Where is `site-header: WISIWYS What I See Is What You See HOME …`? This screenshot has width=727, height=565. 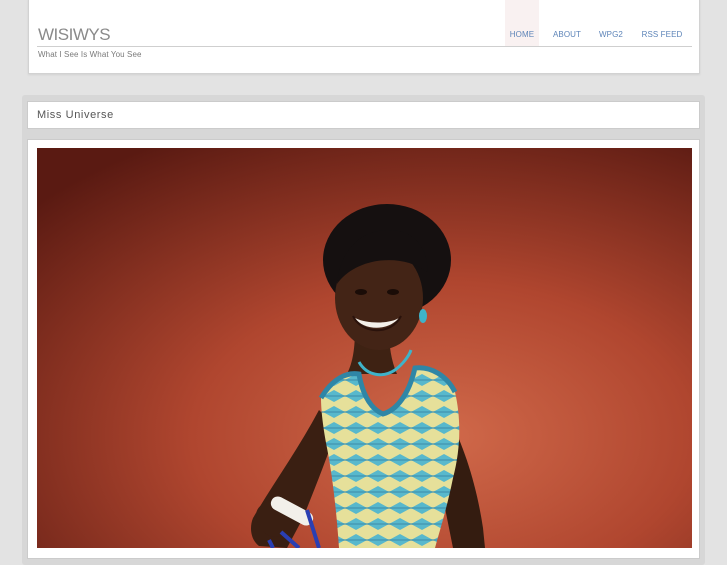 site-header: WISIWYS What I See Is What You See HOME … is located at coordinates (364, 37).